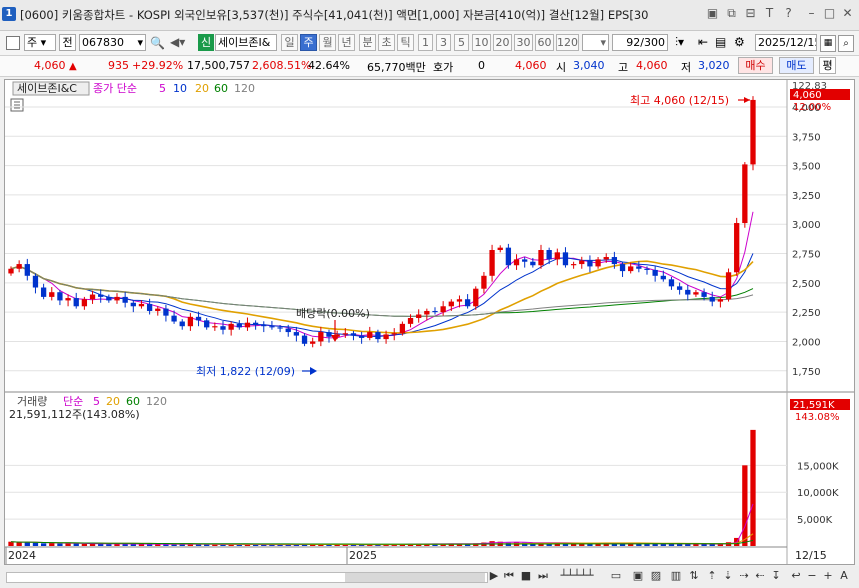 This screenshot has width=859, height=588. What do you see at coordinates (415, 577) in the screenshot?
I see `scroll-thumb` at bounding box center [415, 577].